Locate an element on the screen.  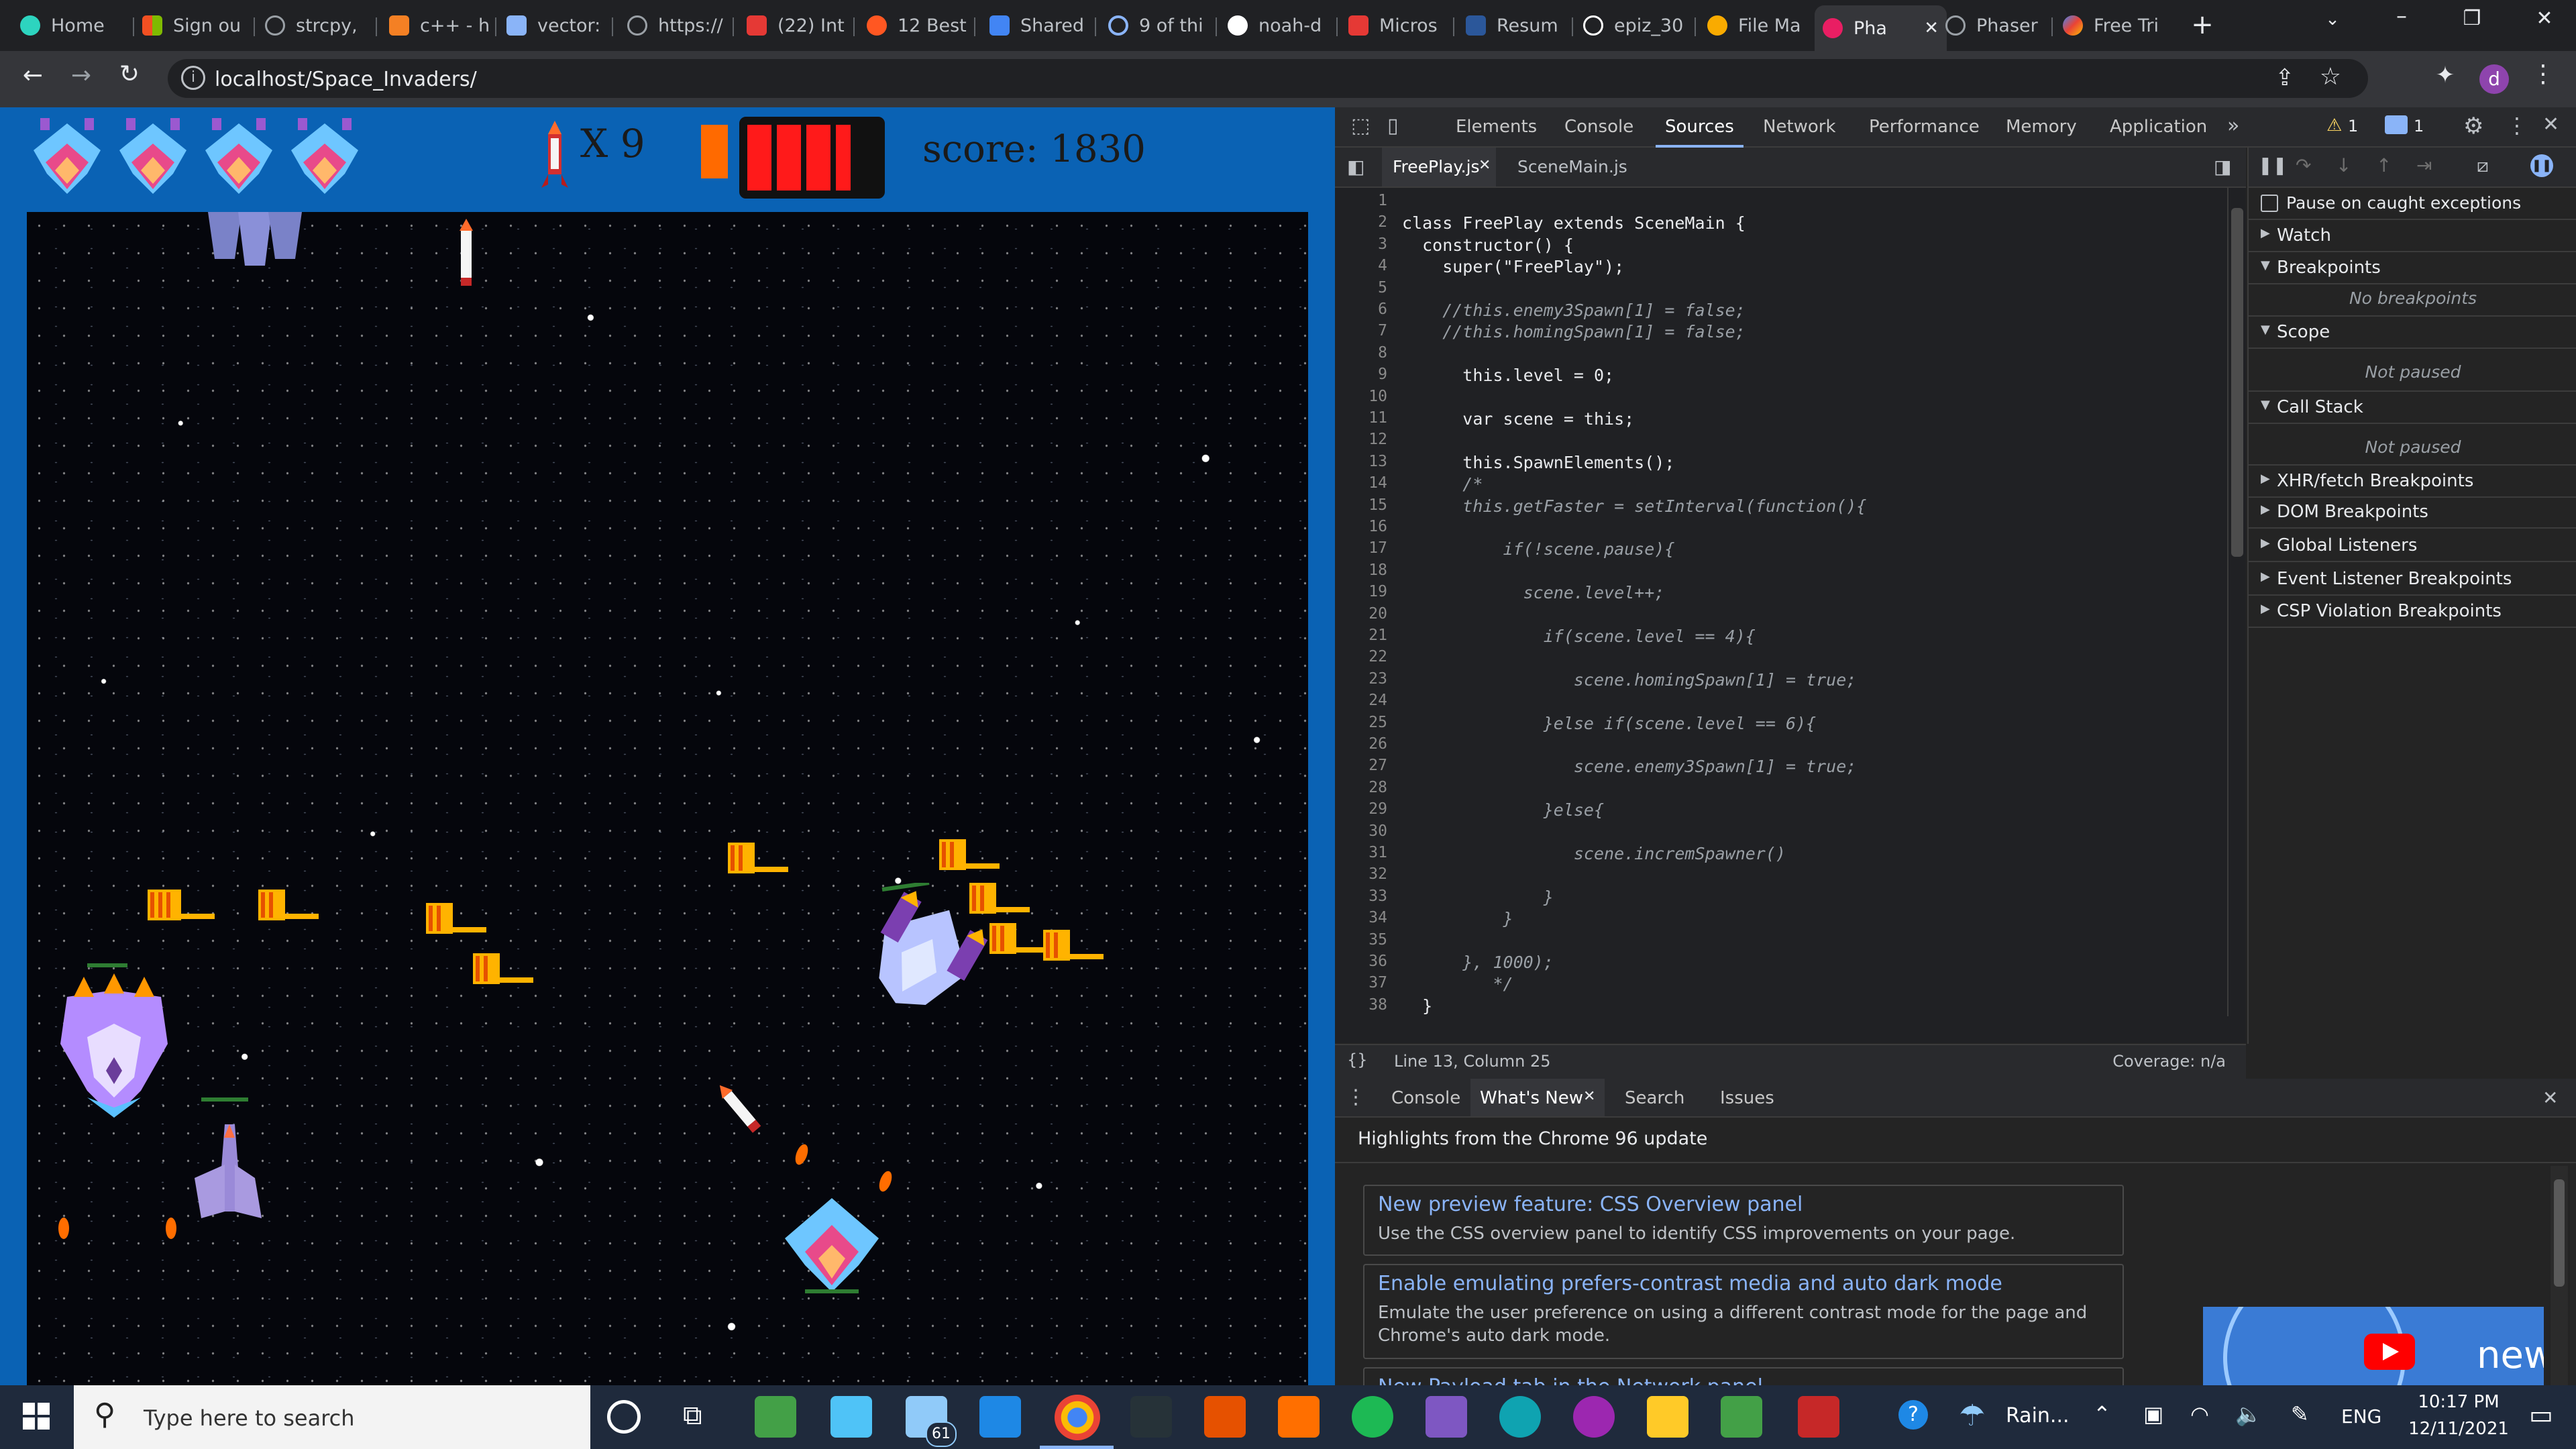
line-number: 31 is located at coordinates (1365, 852).